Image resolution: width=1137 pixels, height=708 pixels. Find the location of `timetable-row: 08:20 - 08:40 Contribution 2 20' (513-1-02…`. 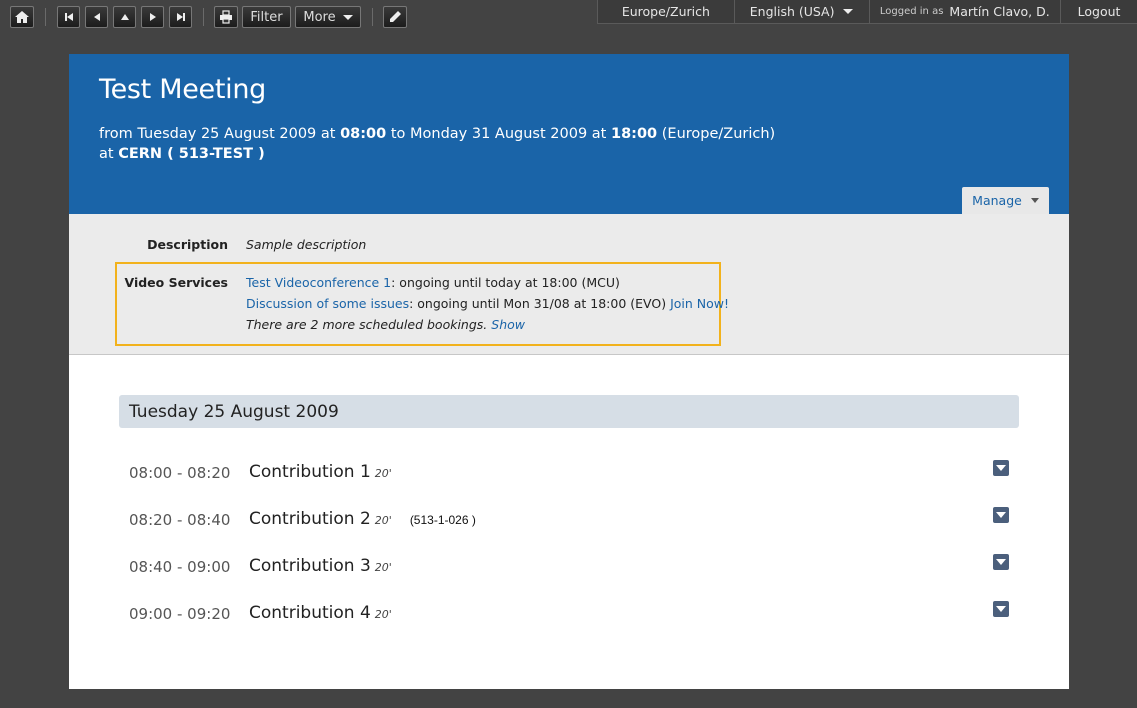

timetable-row: 08:20 - 08:40 Contribution 2 20' (513-1-02… is located at coordinates (569, 522).